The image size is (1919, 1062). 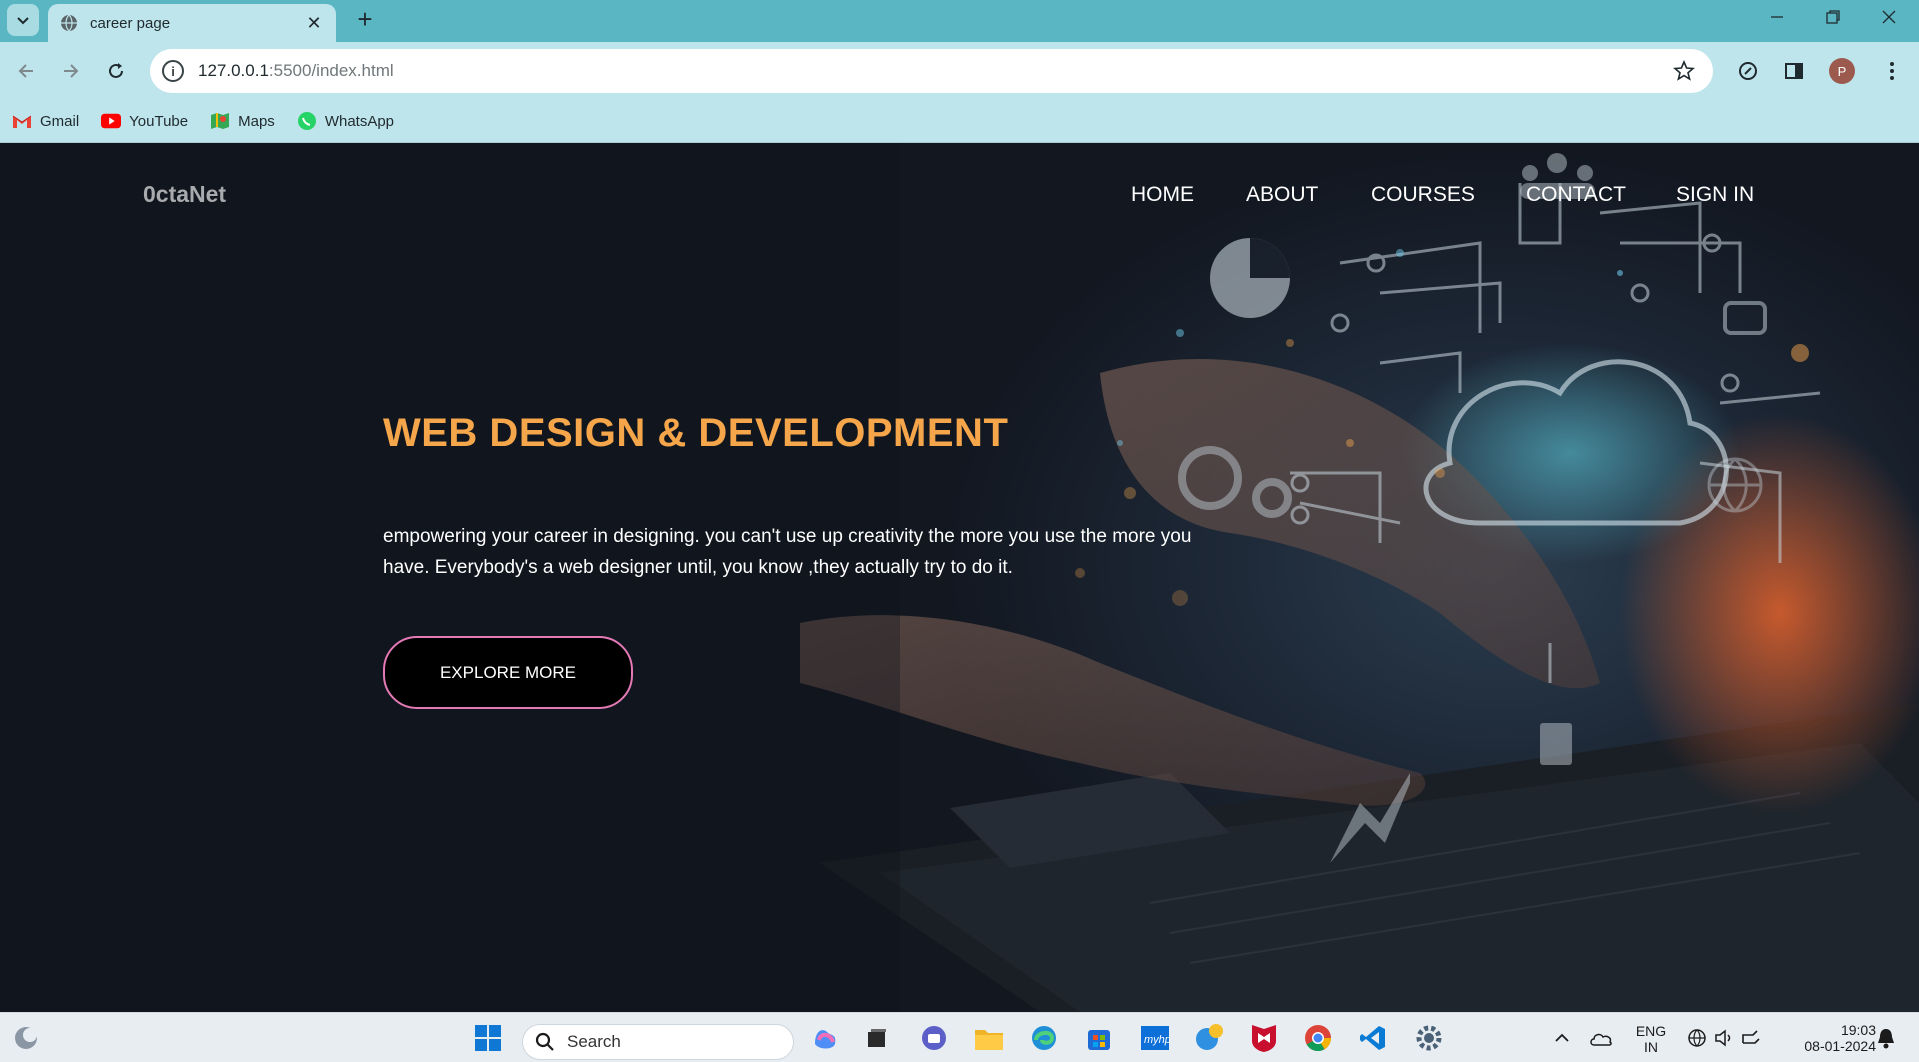 I want to click on onedrive-tray, so click(x=1601, y=1038).